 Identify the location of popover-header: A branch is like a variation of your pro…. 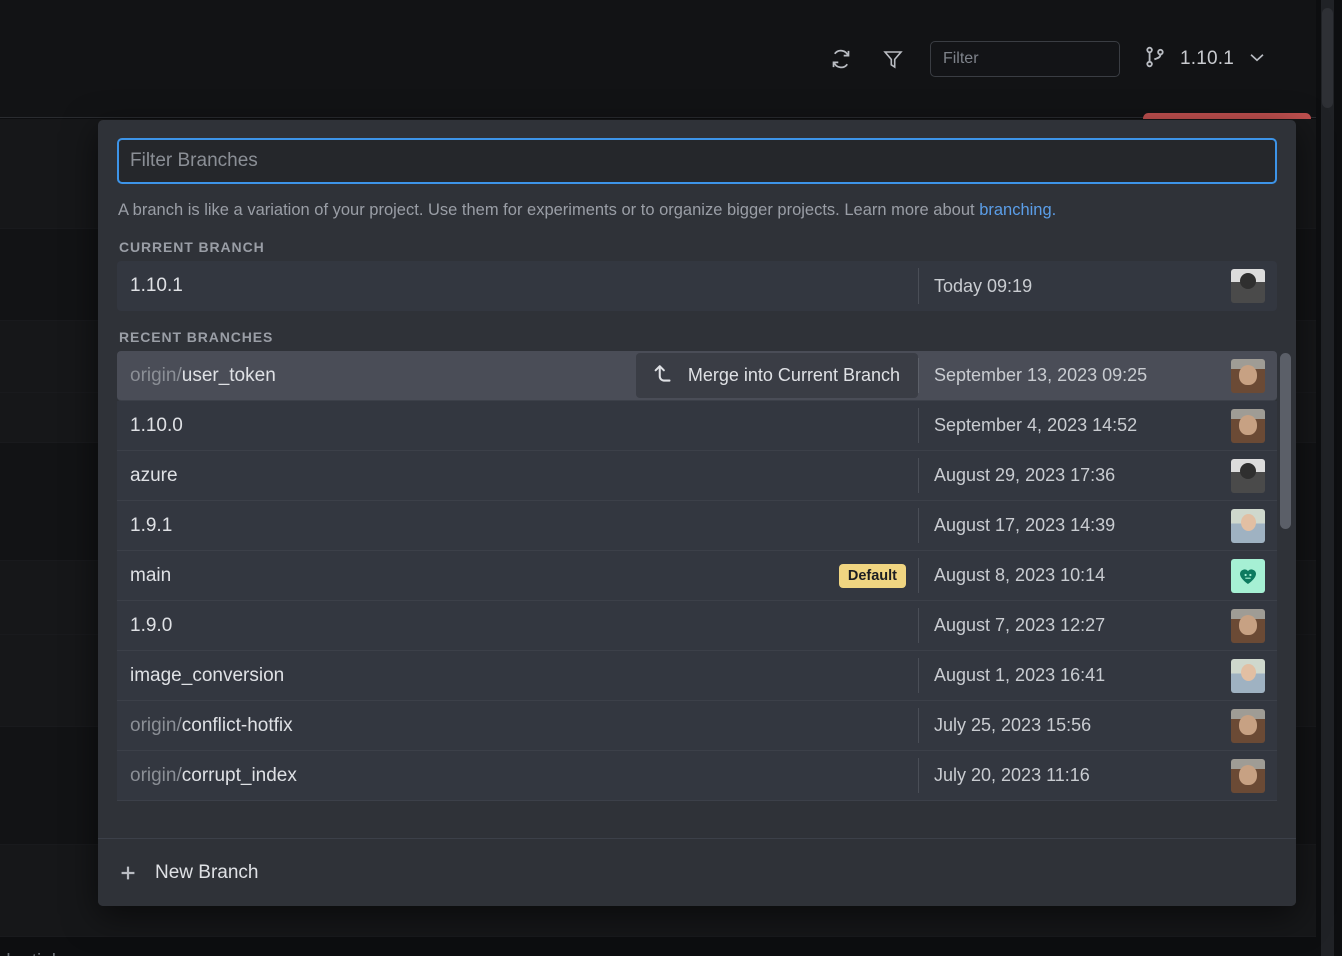
(697, 190).